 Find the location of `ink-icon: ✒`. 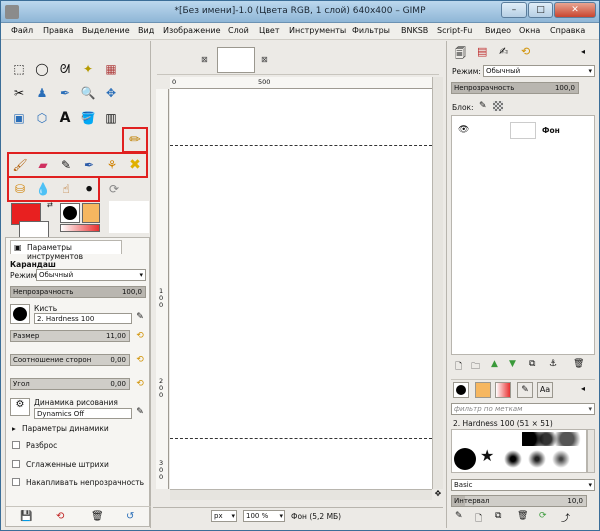

ink-icon: ✒ is located at coordinates (89, 165).